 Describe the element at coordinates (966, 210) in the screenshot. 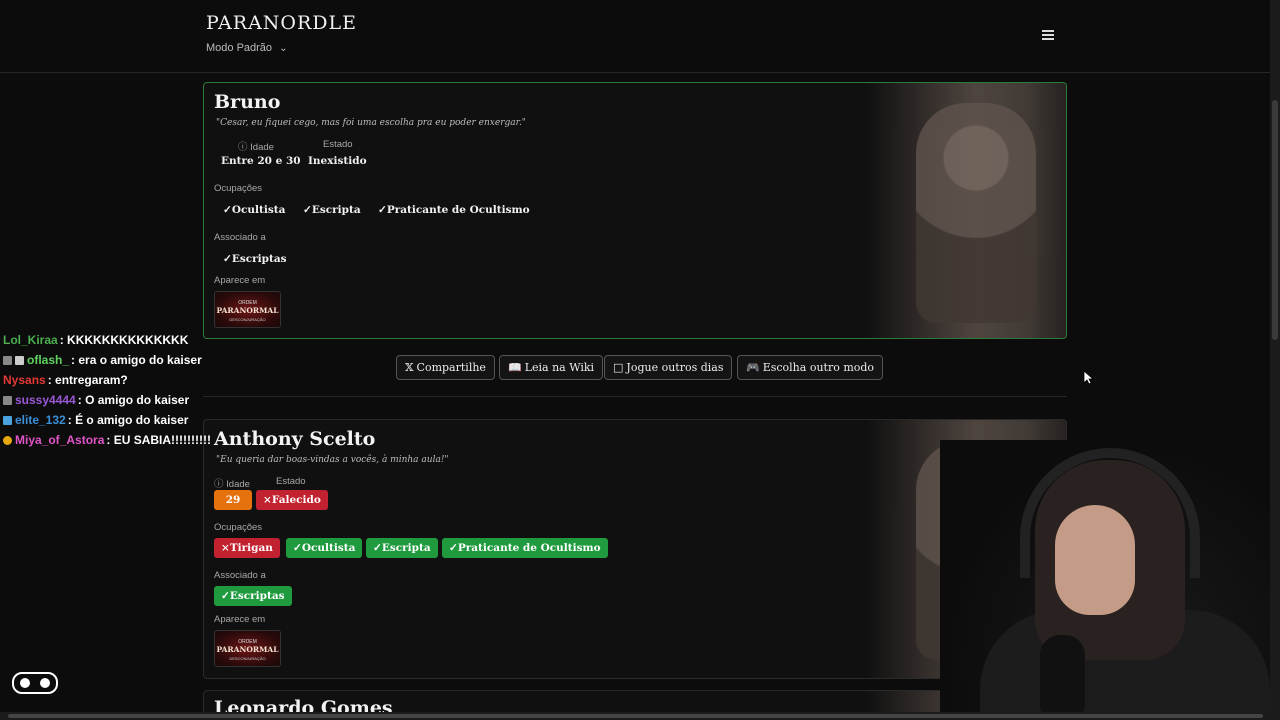

I see `character-portrait` at that location.